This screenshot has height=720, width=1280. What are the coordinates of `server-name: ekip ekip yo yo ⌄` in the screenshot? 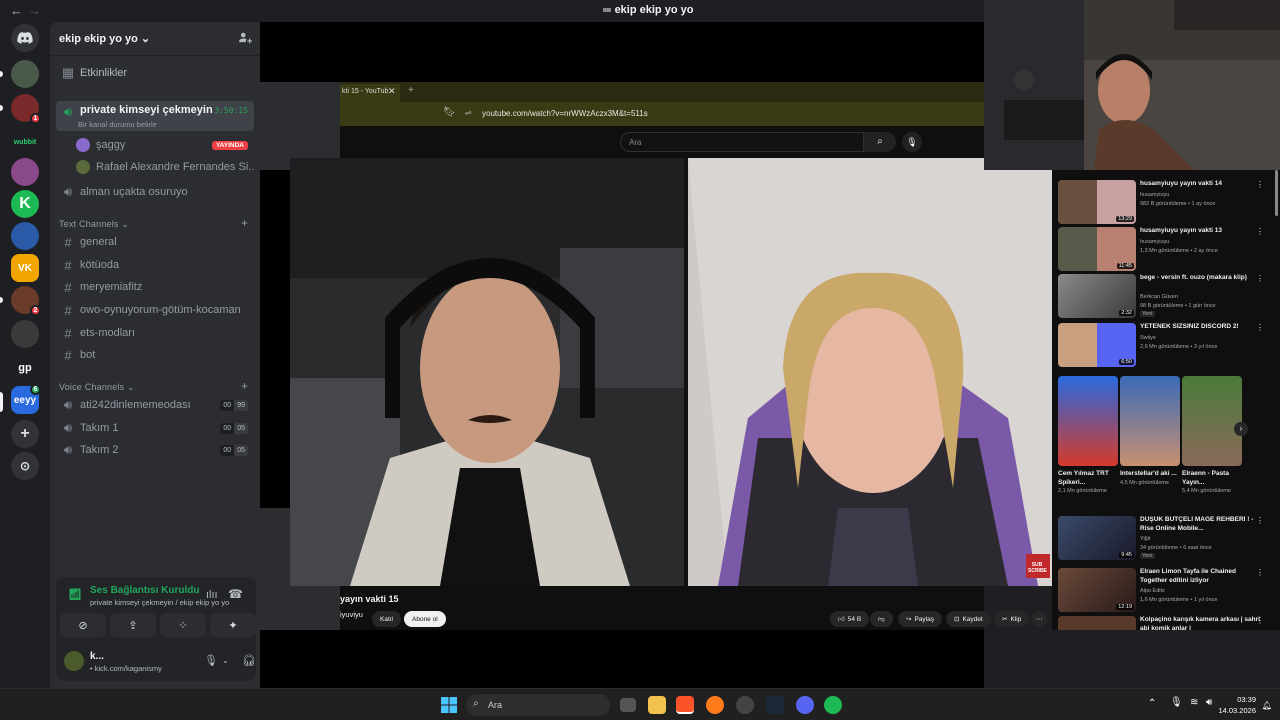 It's located at (104, 38).